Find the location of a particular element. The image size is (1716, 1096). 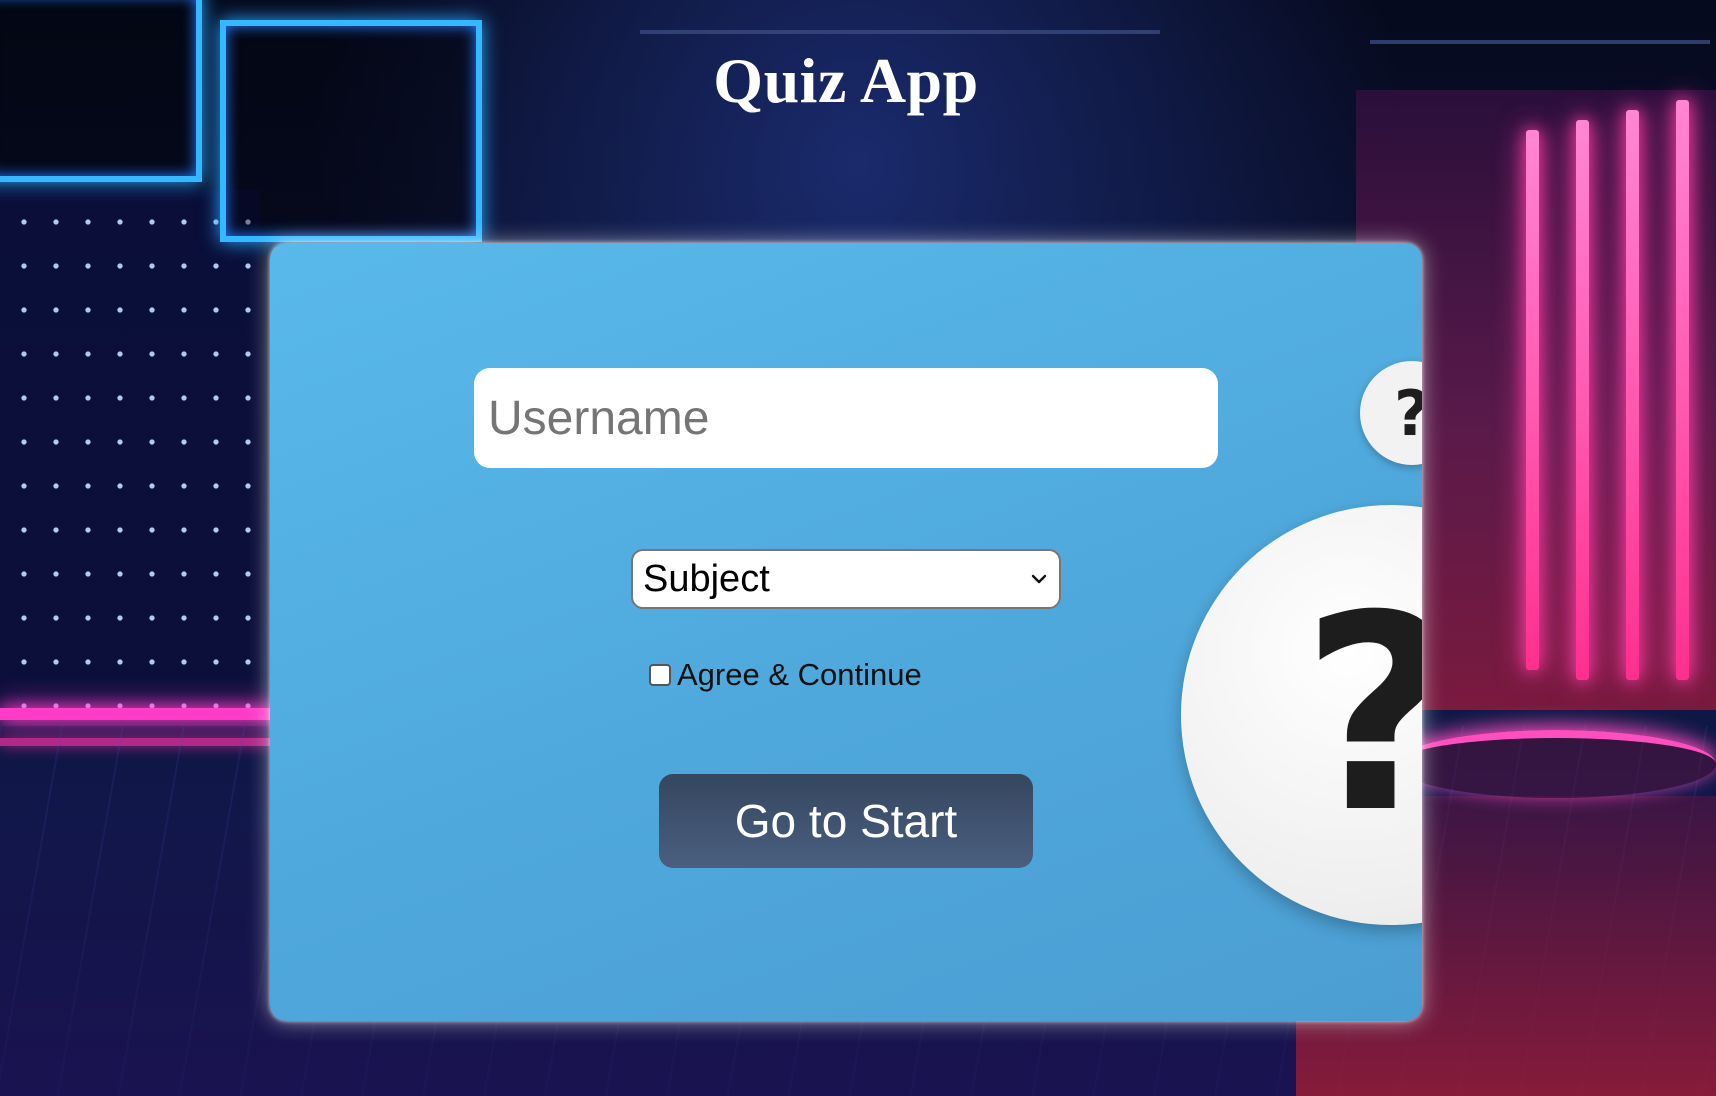

agree-row: Agree & Continue is located at coordinates (785, 675).